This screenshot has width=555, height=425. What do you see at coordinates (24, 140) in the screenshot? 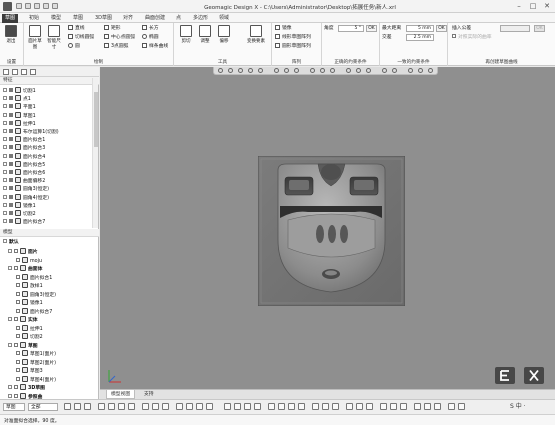
I see `feature-tree-item: 面片拟合1` at bounding box center [24, 140].